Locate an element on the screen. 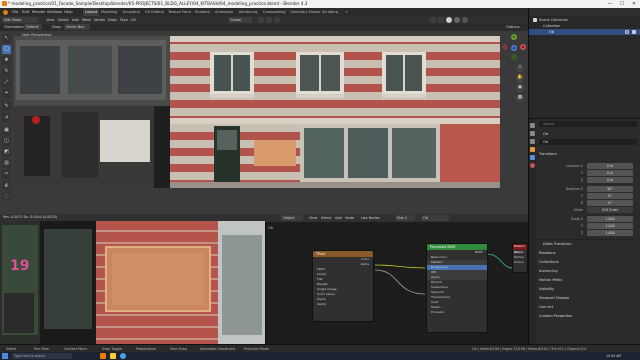 The image size is (640, 360). relations-panel: Relations is located at coordinates (547, 253).